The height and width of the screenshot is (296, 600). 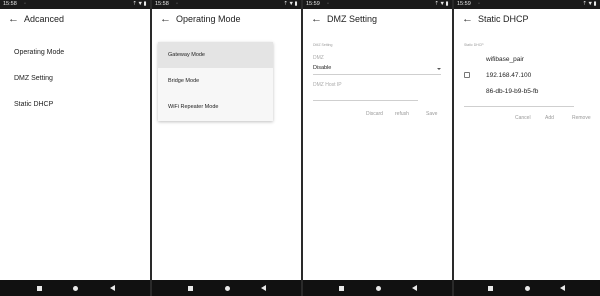 I want to click on page-title: Adcanced, so click(x=44, y=19).